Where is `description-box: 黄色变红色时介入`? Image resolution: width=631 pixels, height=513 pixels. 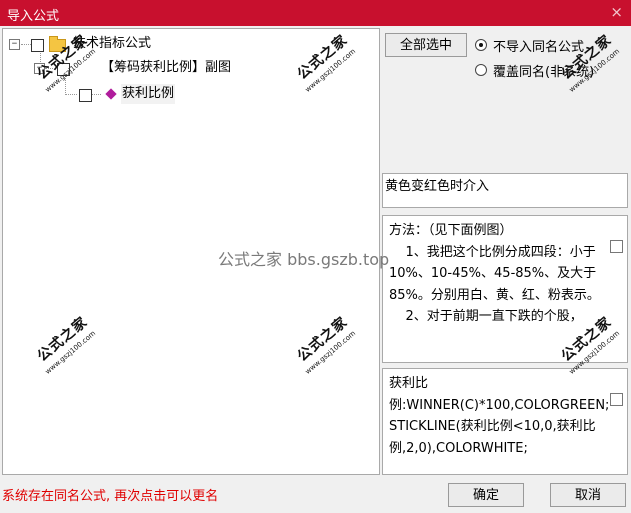
description-box: 黄色变红色时介入 is located at coordinates (505, 190).